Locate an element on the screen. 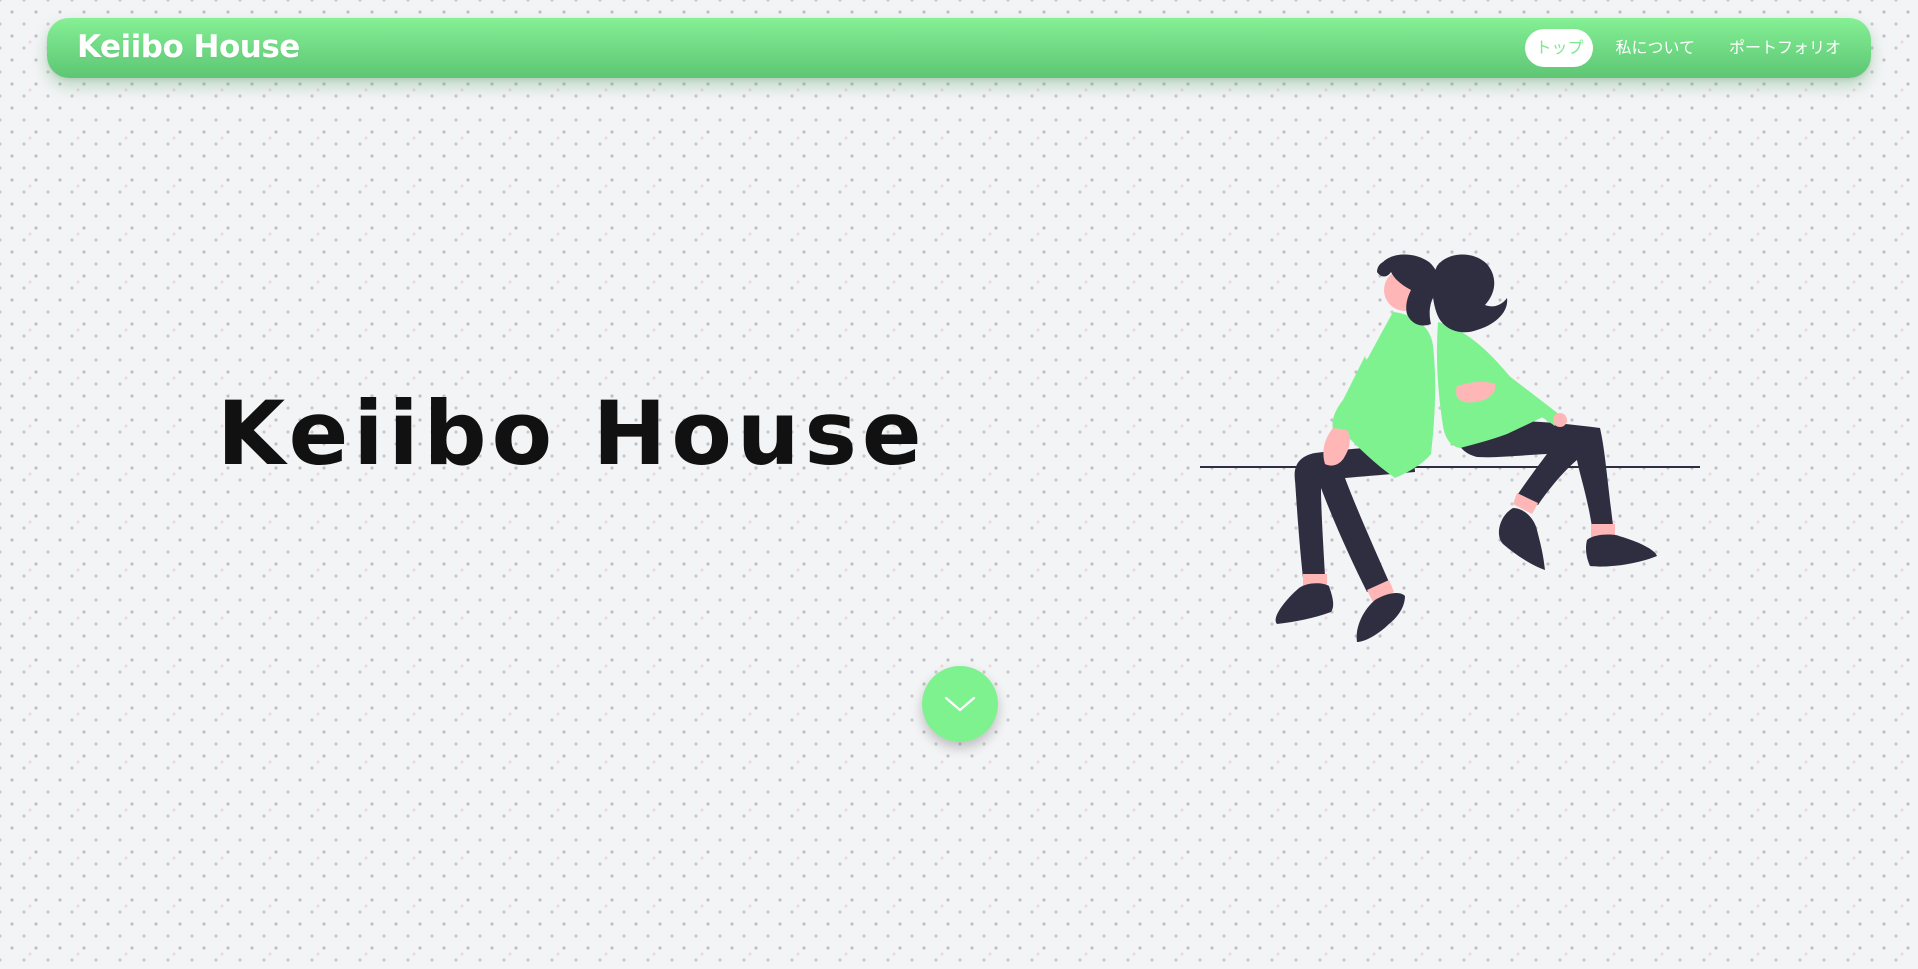  chevron-down-icon is located at coordinates (960, 704).